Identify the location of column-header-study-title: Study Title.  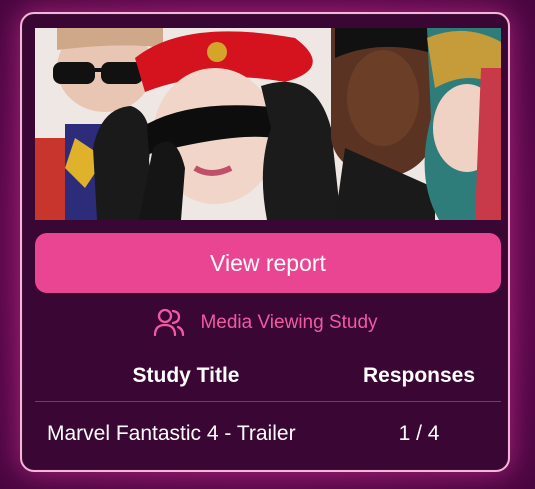
(186, 375).